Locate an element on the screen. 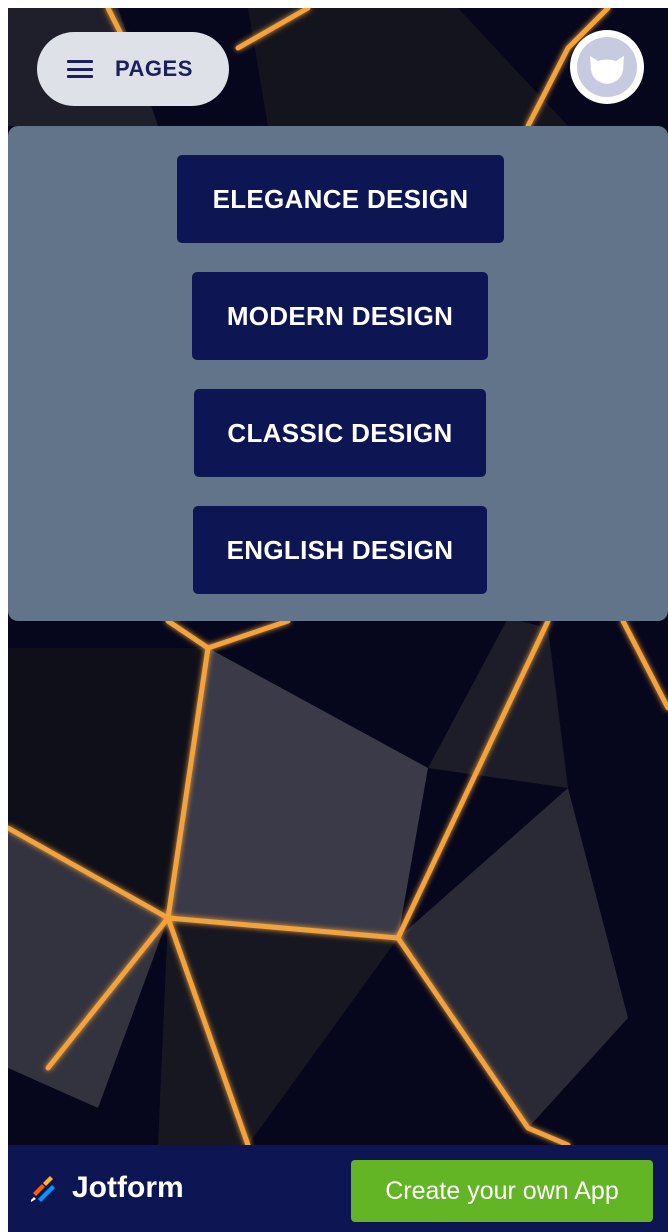  pages-label: PAGES is located at coordinates (154, 68).